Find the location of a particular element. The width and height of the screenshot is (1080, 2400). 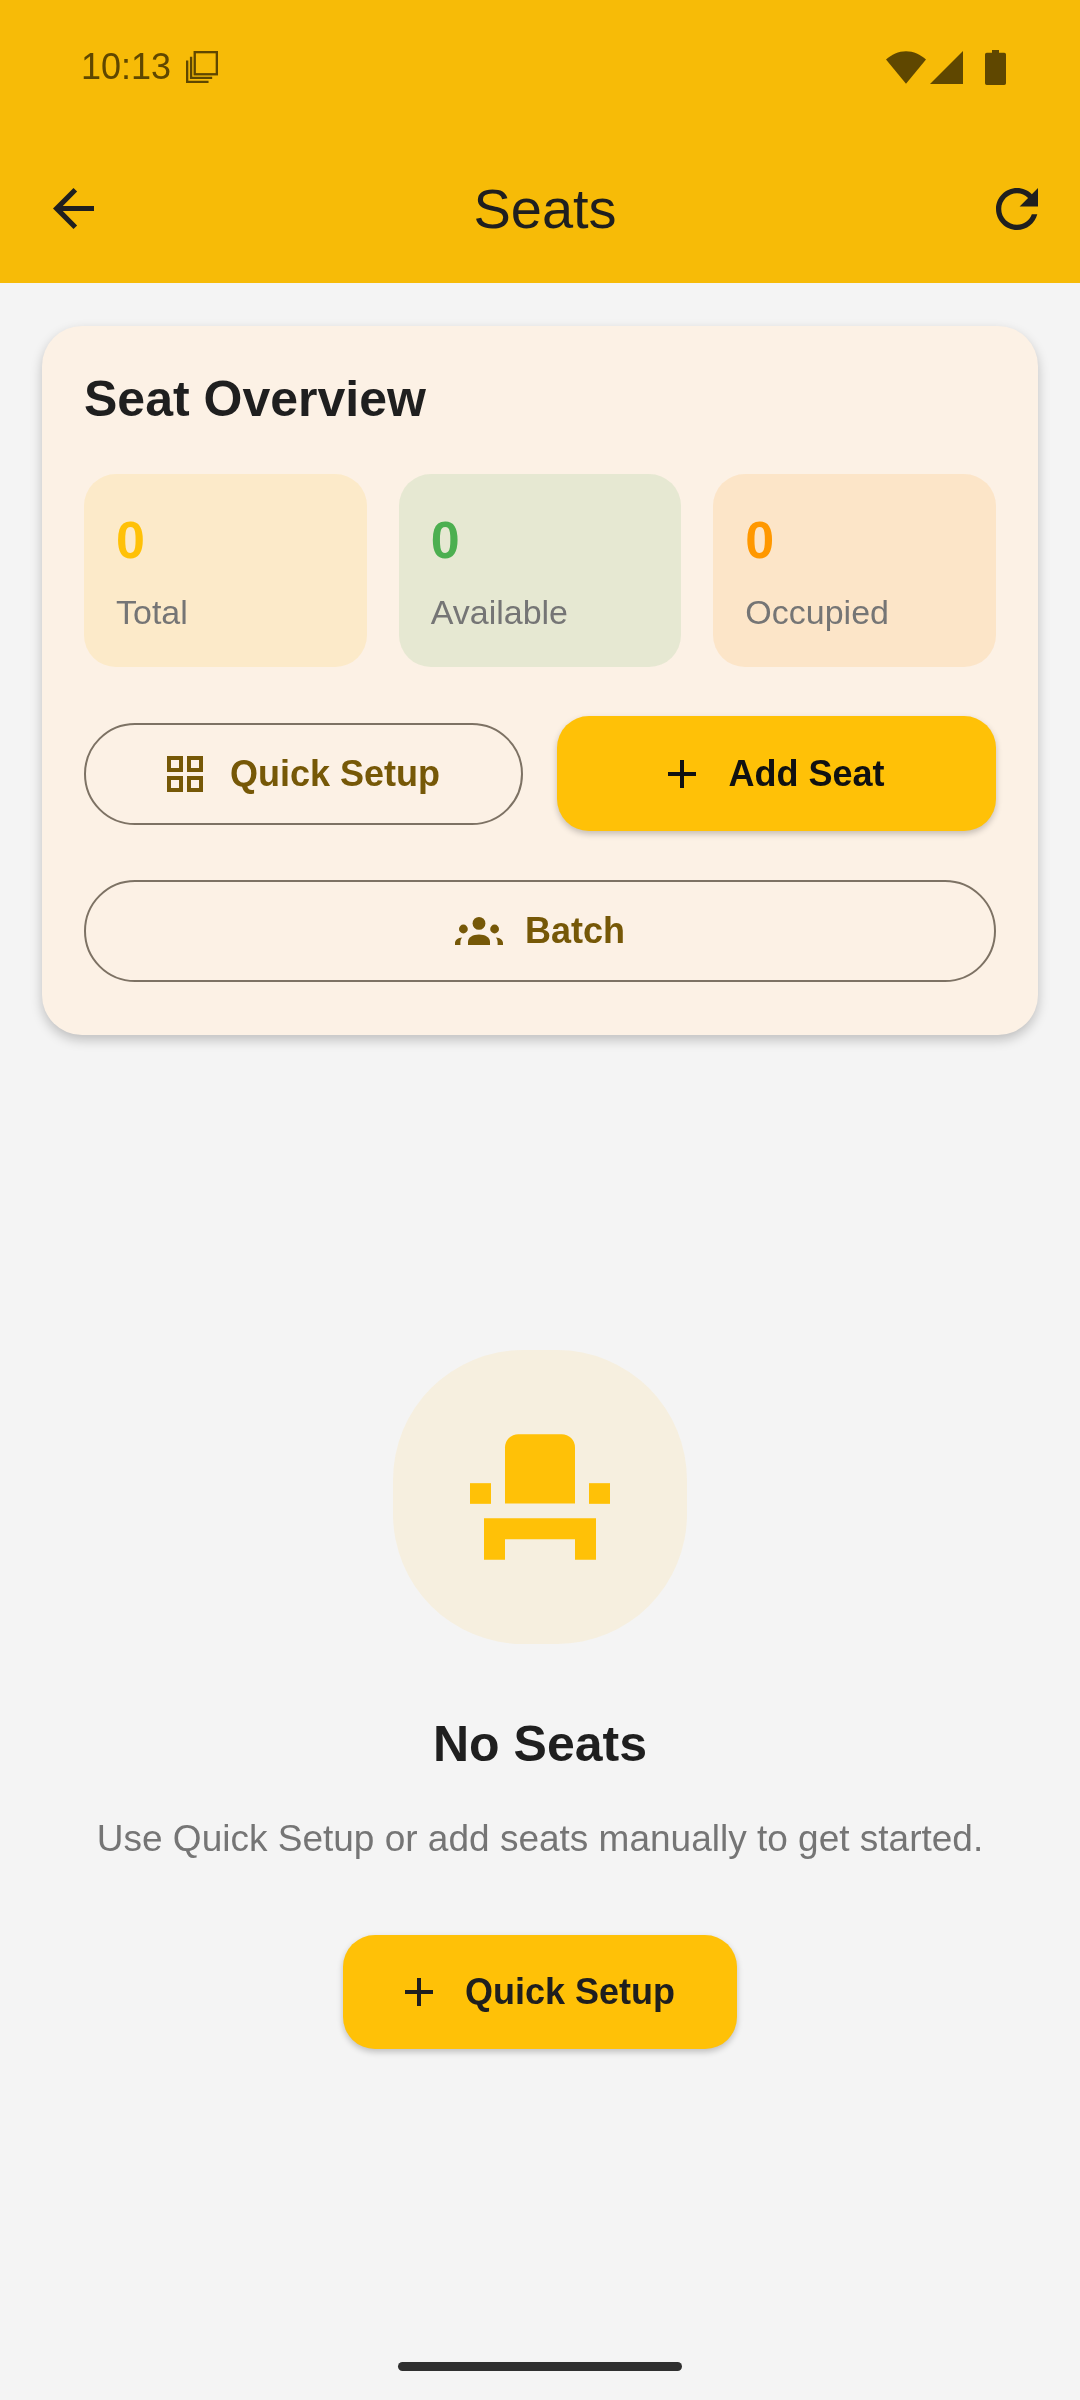

add-seat-button: Add Seat is located at coordinates (776, 773).